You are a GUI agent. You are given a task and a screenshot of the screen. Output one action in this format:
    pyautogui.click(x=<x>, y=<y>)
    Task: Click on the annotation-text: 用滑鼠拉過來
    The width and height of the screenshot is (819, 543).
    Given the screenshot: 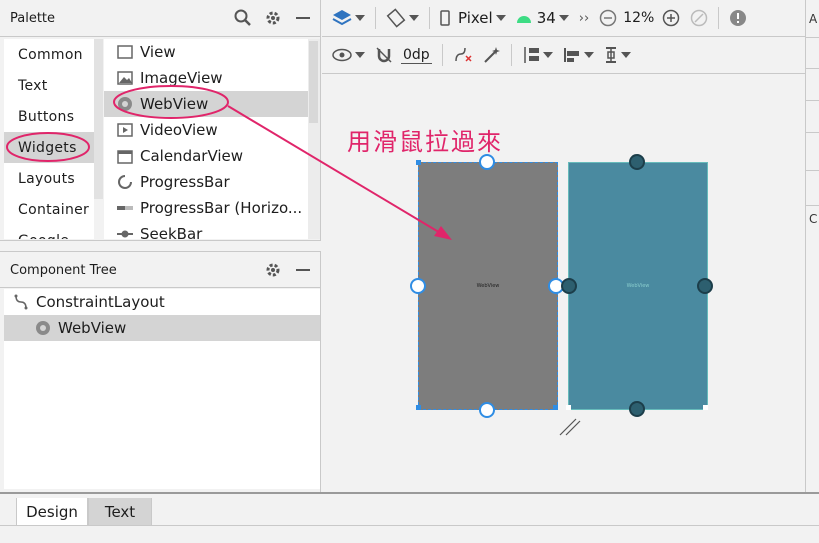 What is the action you would take?
    pyautogui.click(x=425, y=142)
    